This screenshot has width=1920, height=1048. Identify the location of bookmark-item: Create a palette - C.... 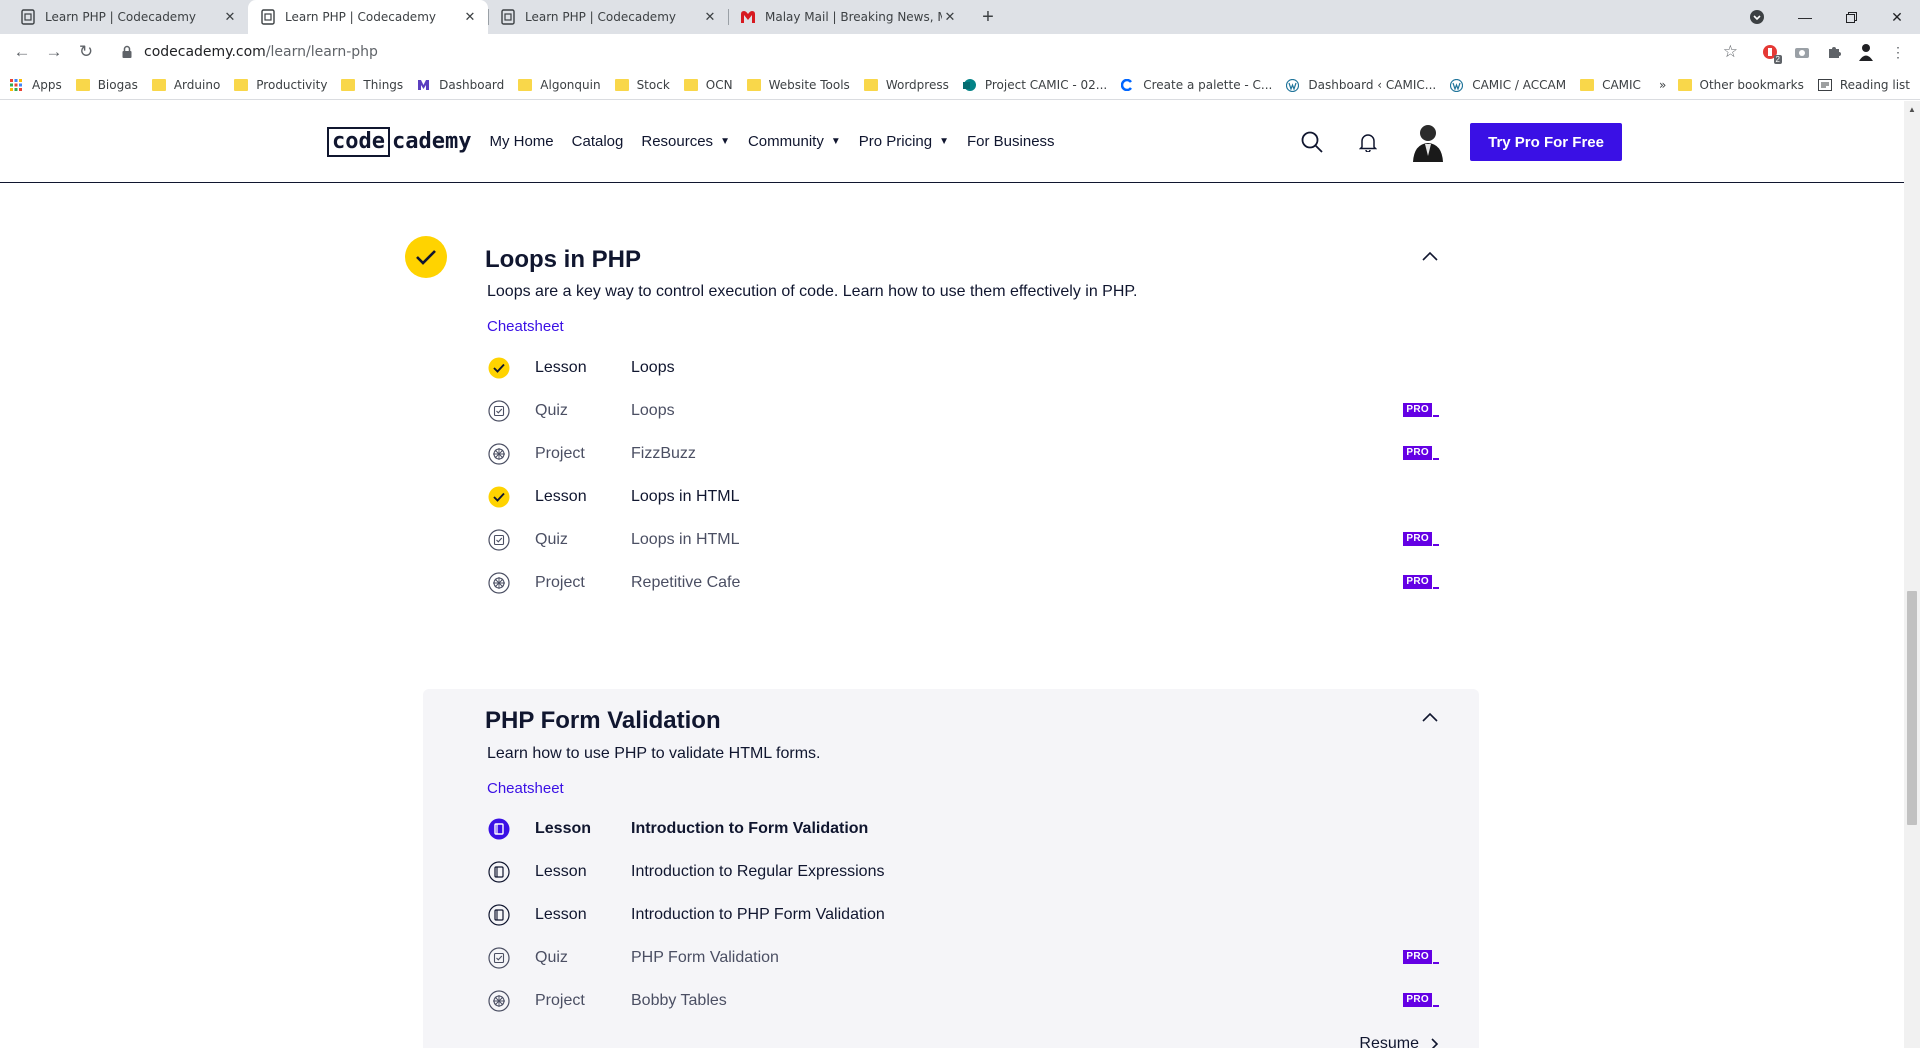
(1196, 85).